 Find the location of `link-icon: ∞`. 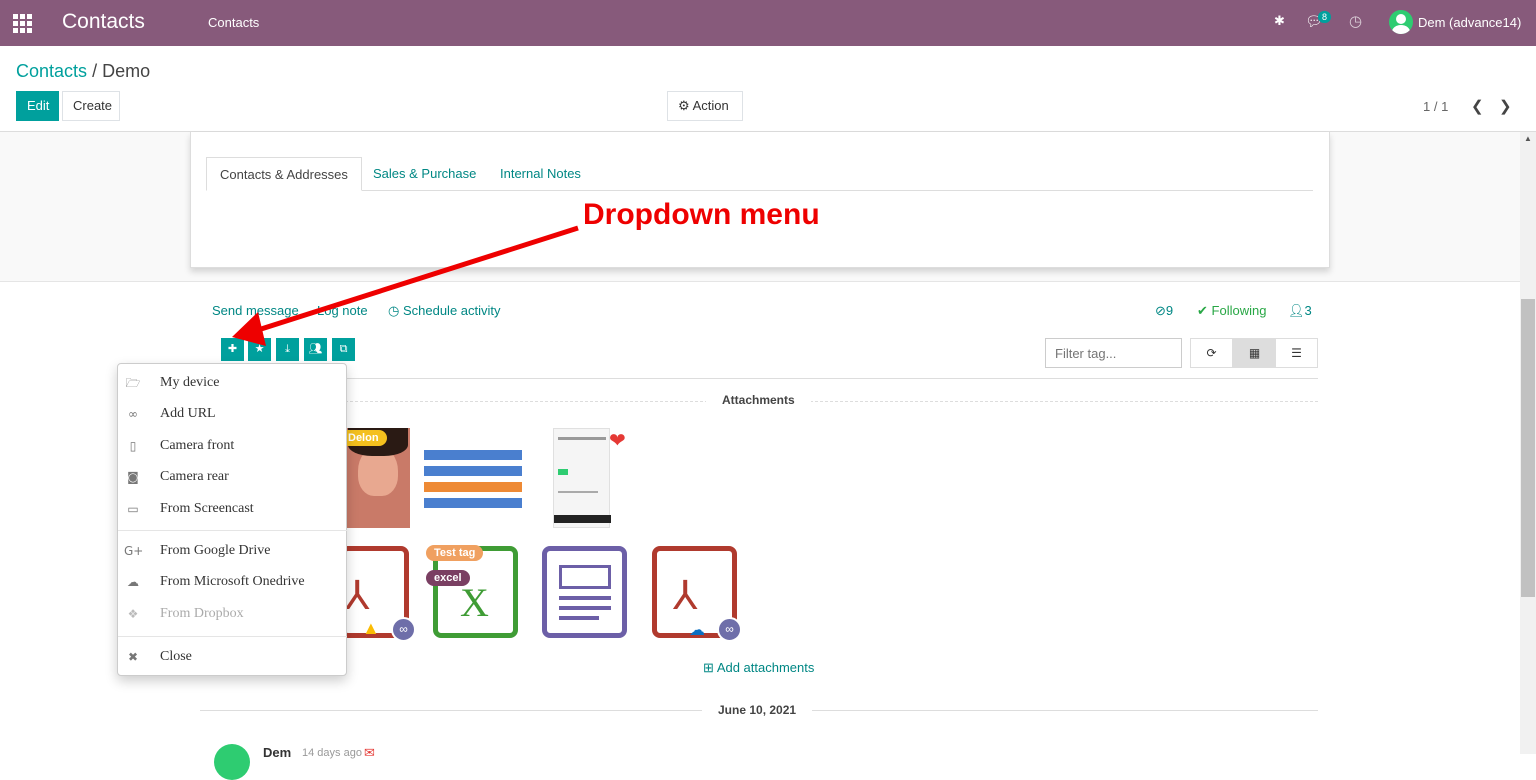

link-icon: ∞ is located at coordinates (133, 414).